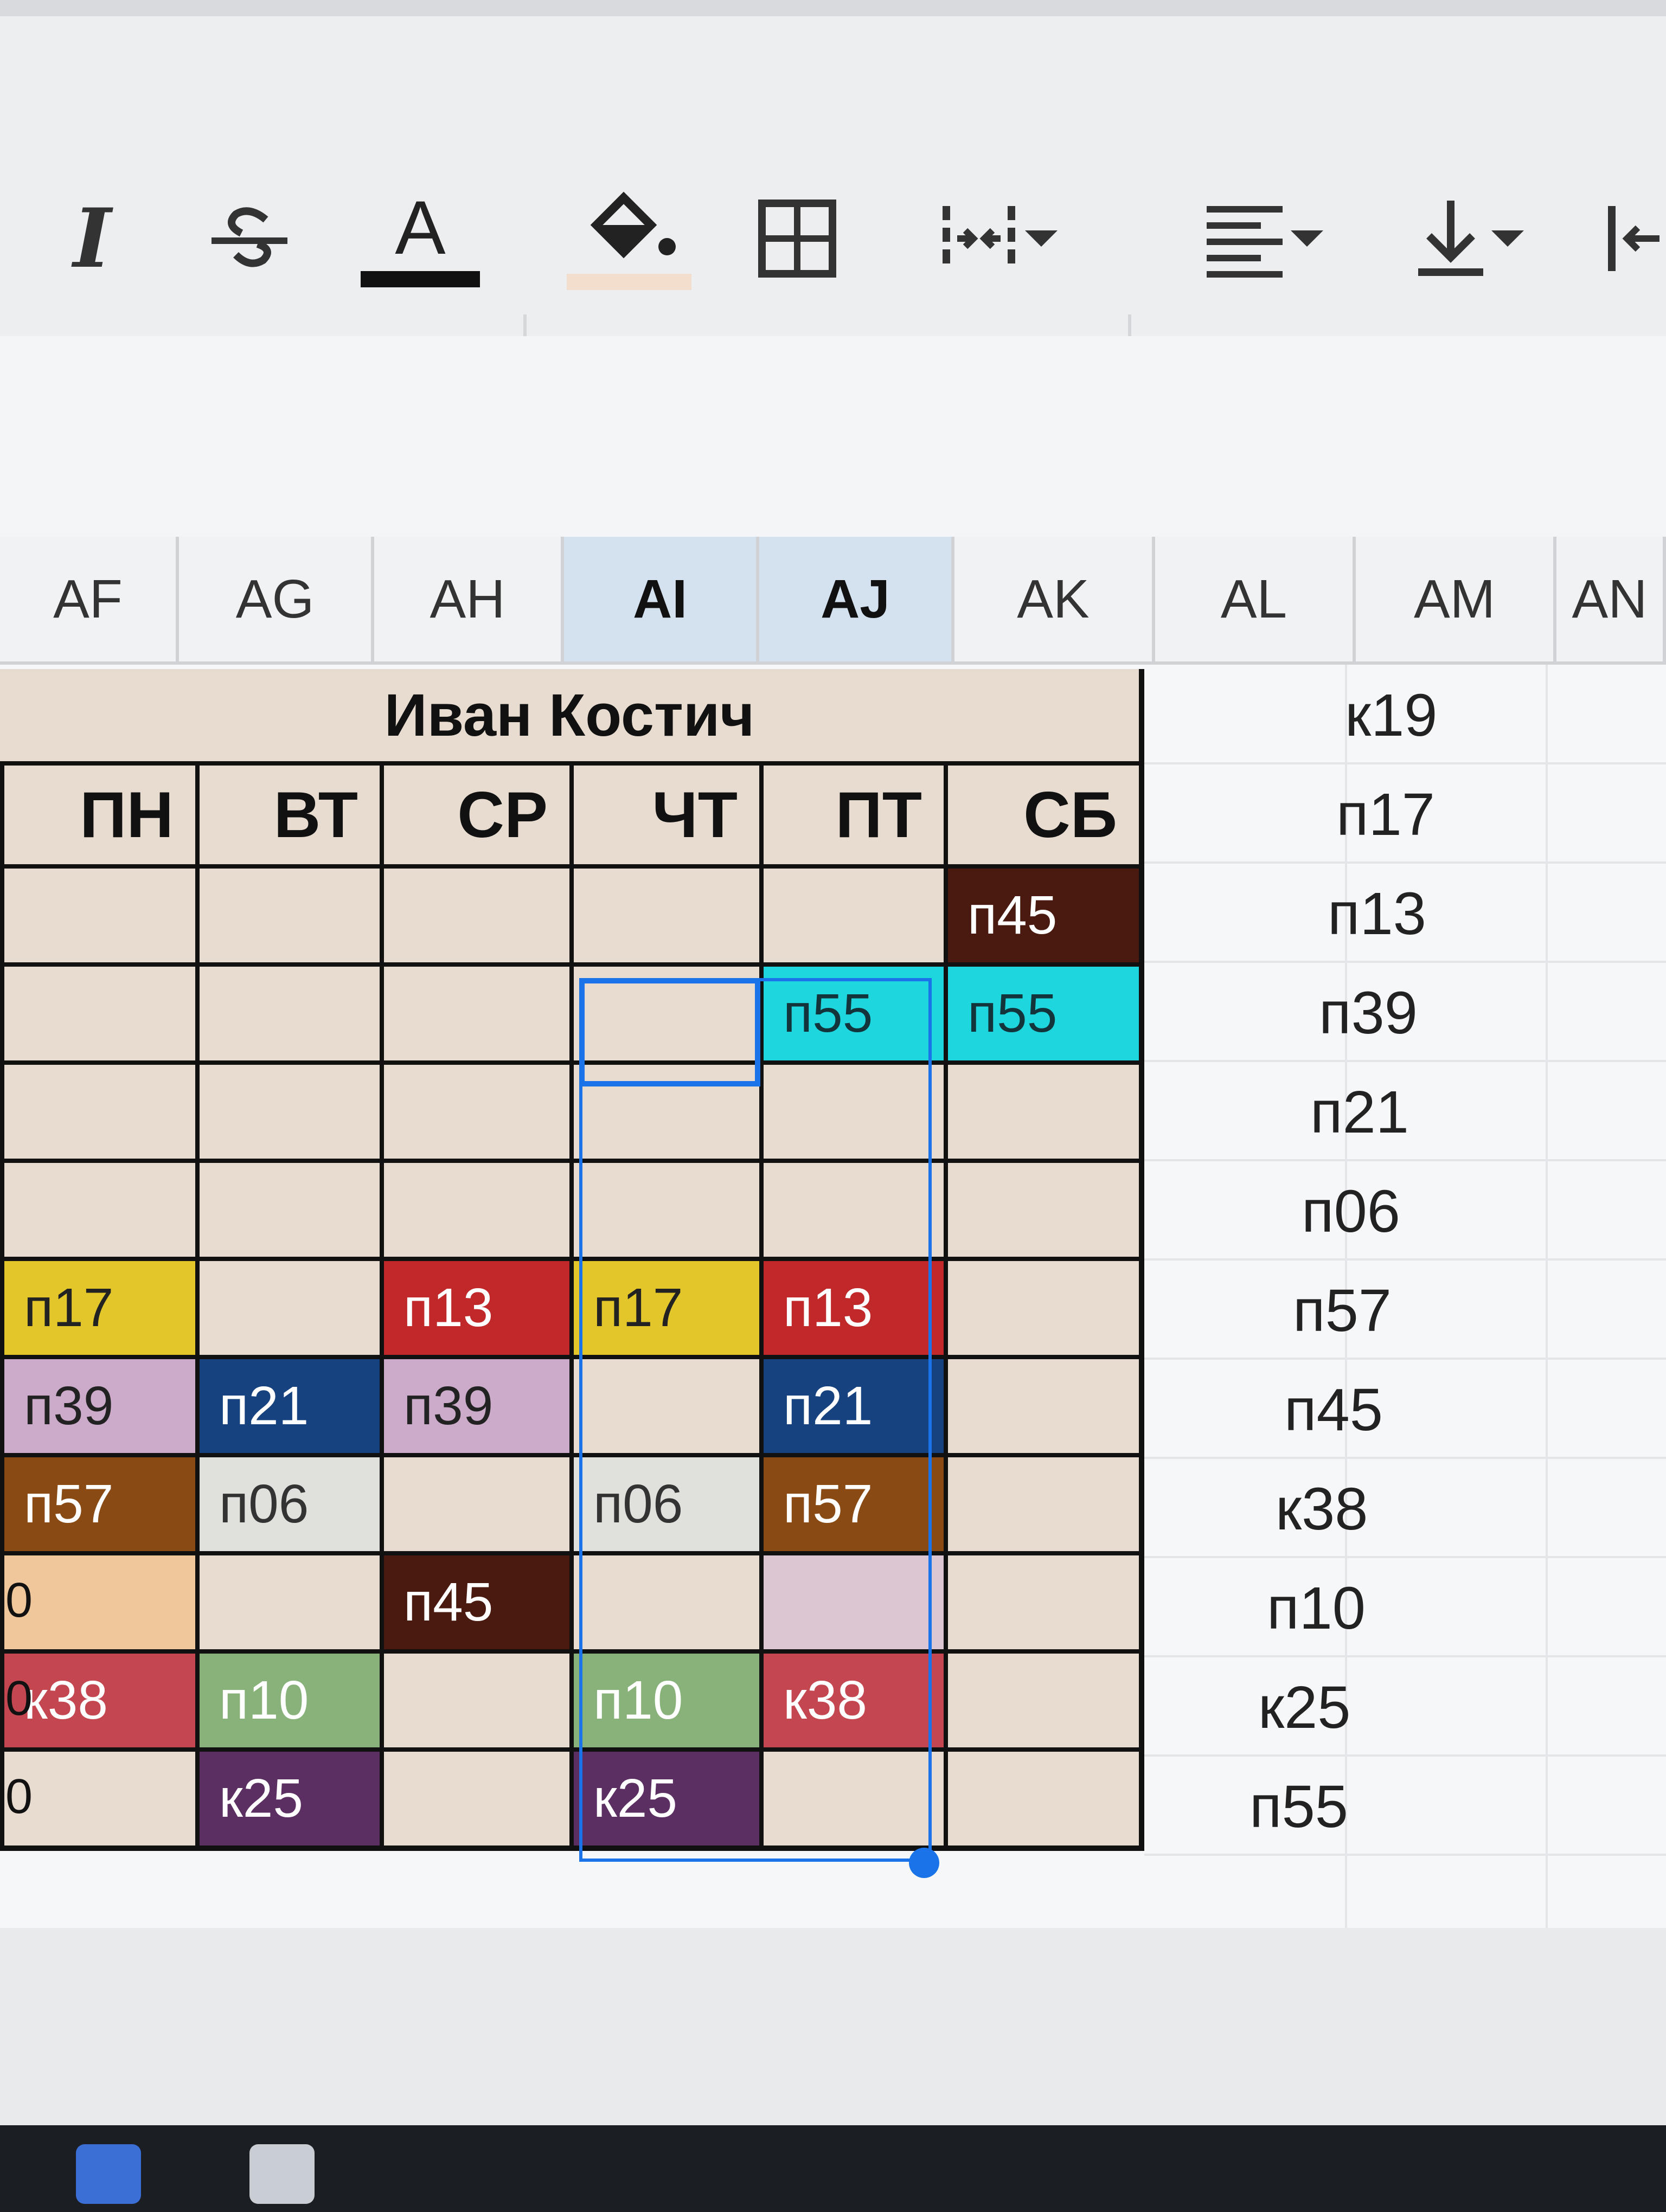  I want to click on schedule-title: Иван Костич, so click(569, 715).